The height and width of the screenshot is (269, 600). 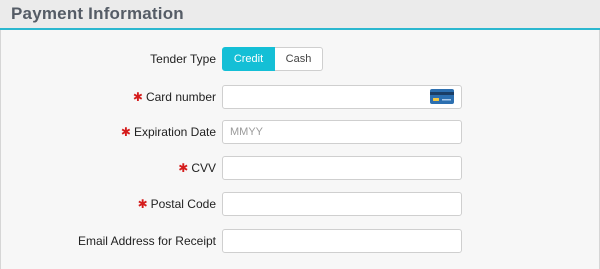 I want to click on panel-header: Payment Information, so click(x=300, y=15).